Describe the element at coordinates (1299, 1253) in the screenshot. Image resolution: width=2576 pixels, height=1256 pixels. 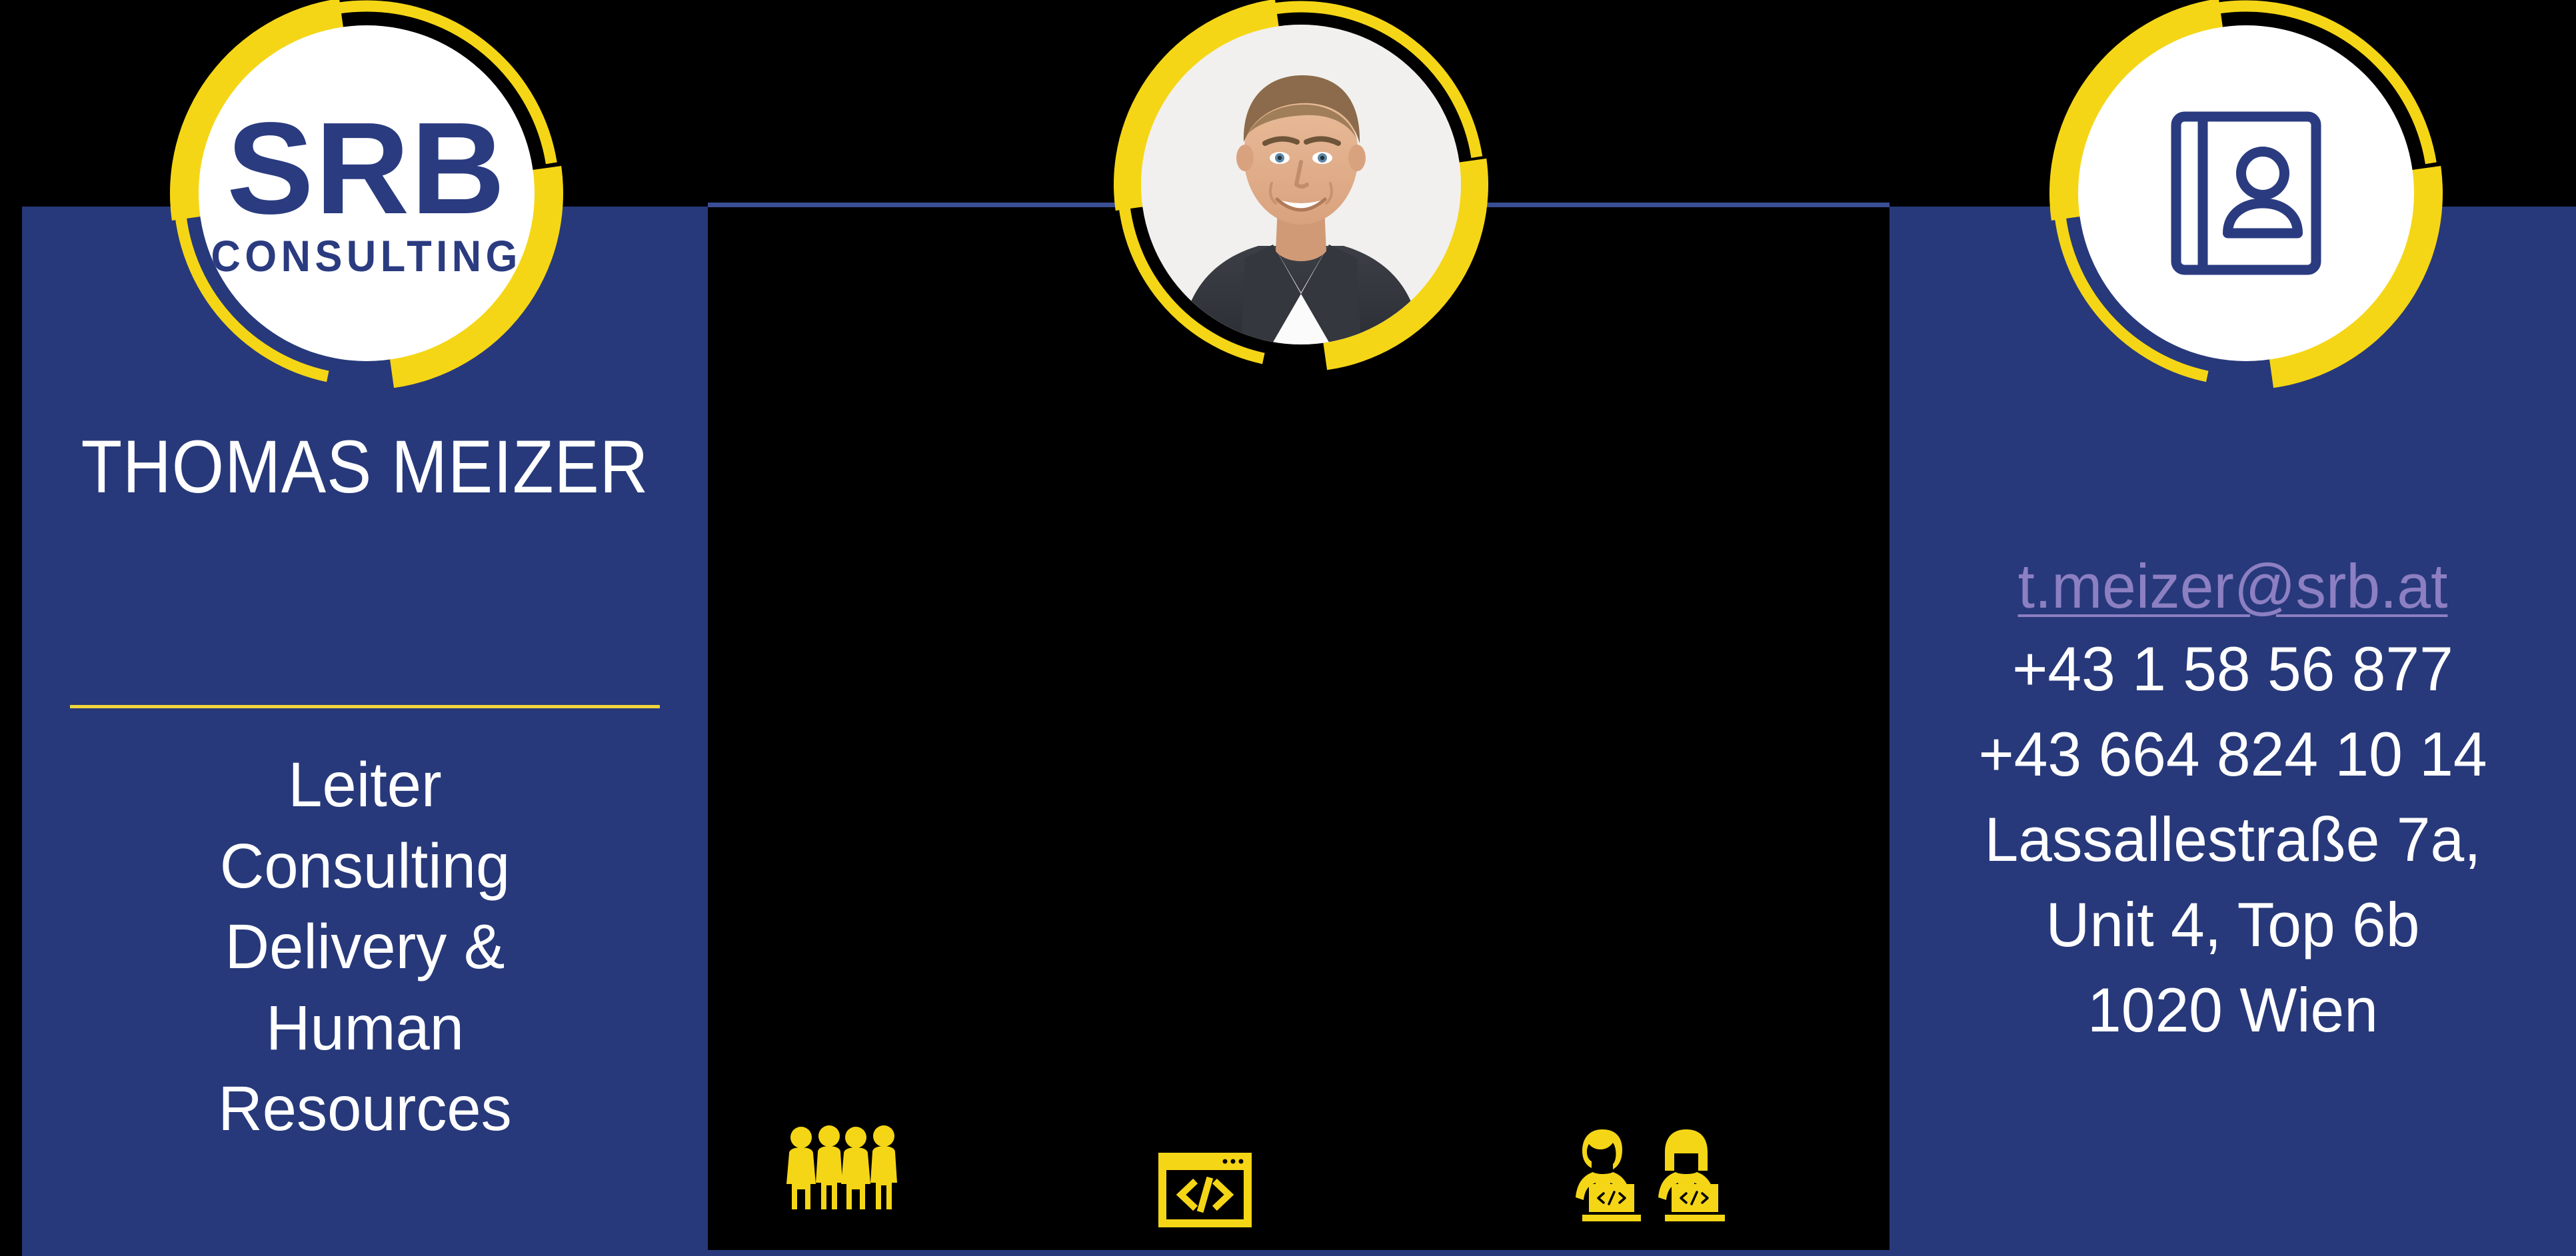
I see `center-bottom-divider` at that location.